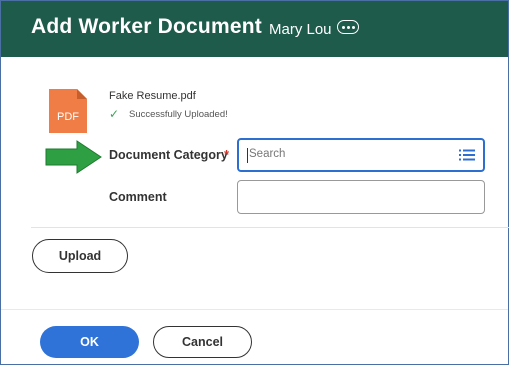 This screenshot has height=367, width=511. What do you see at coordinates (202, 342) in the screenshot?
I see `cancel-button: Cancel` at bounding box center [202, 342].